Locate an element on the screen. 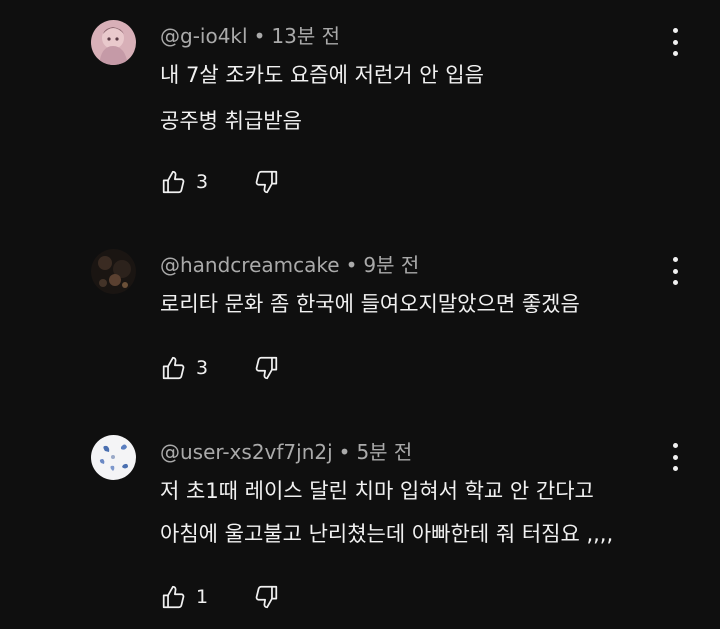  comment-meta: @handcreamcake • 9분 전 is located at coordinates (289, 265).